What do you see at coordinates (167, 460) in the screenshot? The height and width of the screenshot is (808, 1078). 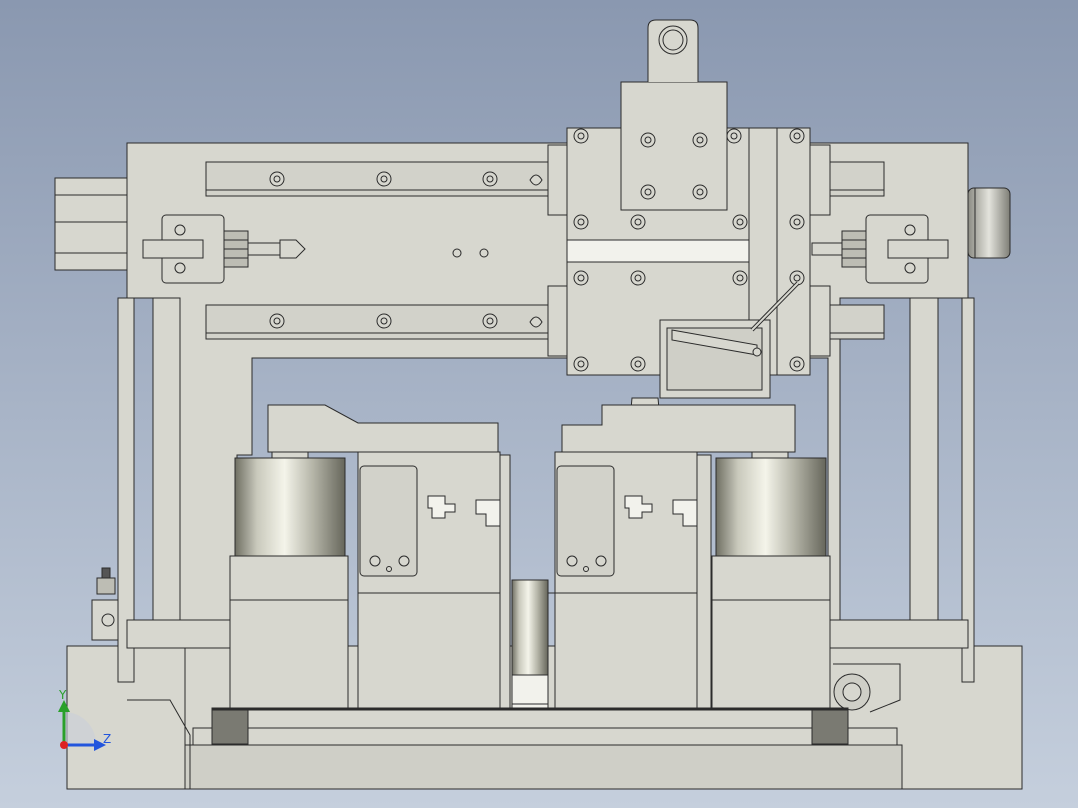 I see `left-upright` at bounding box center [167, 460].